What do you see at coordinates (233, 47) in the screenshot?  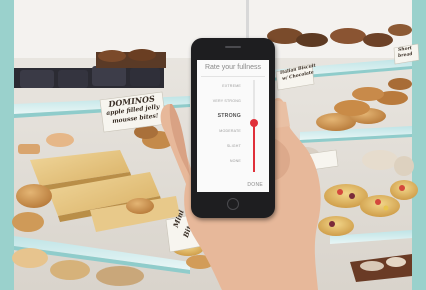 I see `phone-speaker` at bounding box center [233, 47].